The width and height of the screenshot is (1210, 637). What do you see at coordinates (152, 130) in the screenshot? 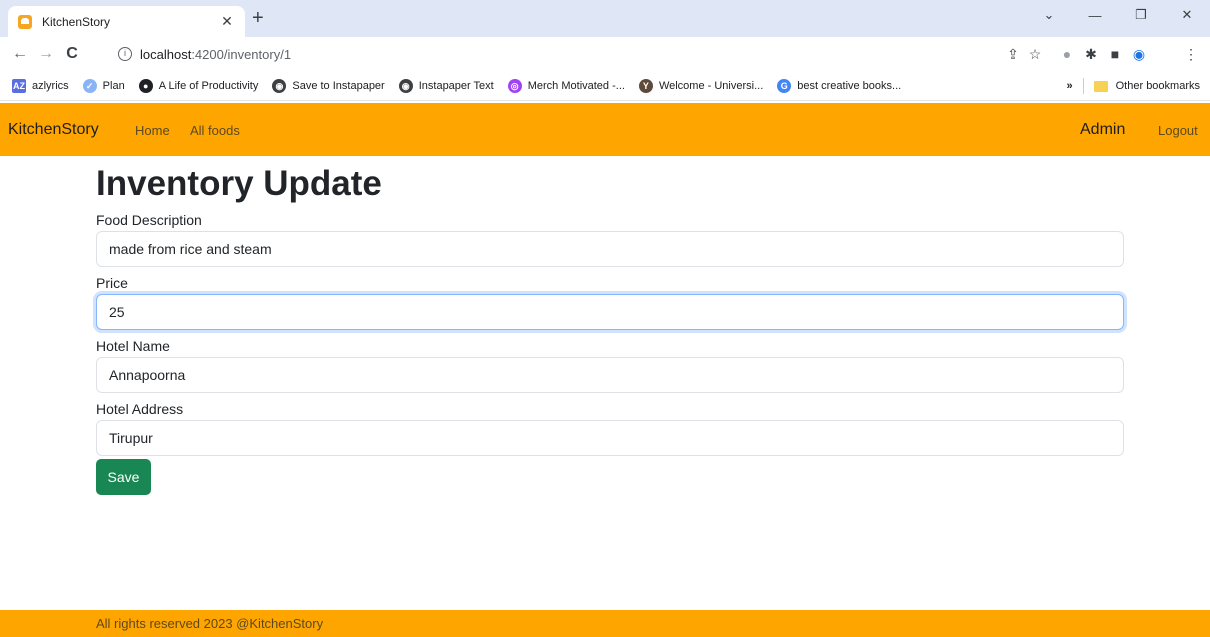
I see `nav-link-home: Home` at bounding box center [152, 130].